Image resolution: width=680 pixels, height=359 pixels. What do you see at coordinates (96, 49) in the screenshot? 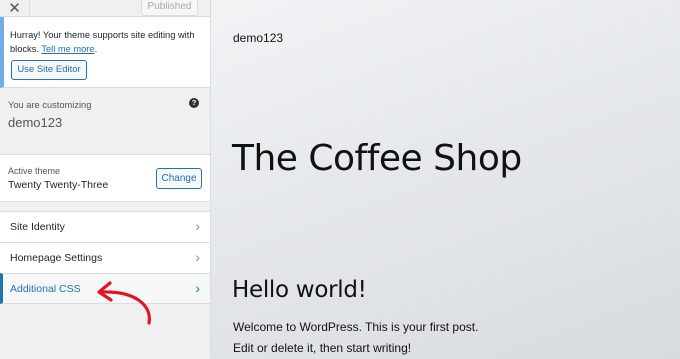
I see `notice-period: .` at bounding box center [96, 49].